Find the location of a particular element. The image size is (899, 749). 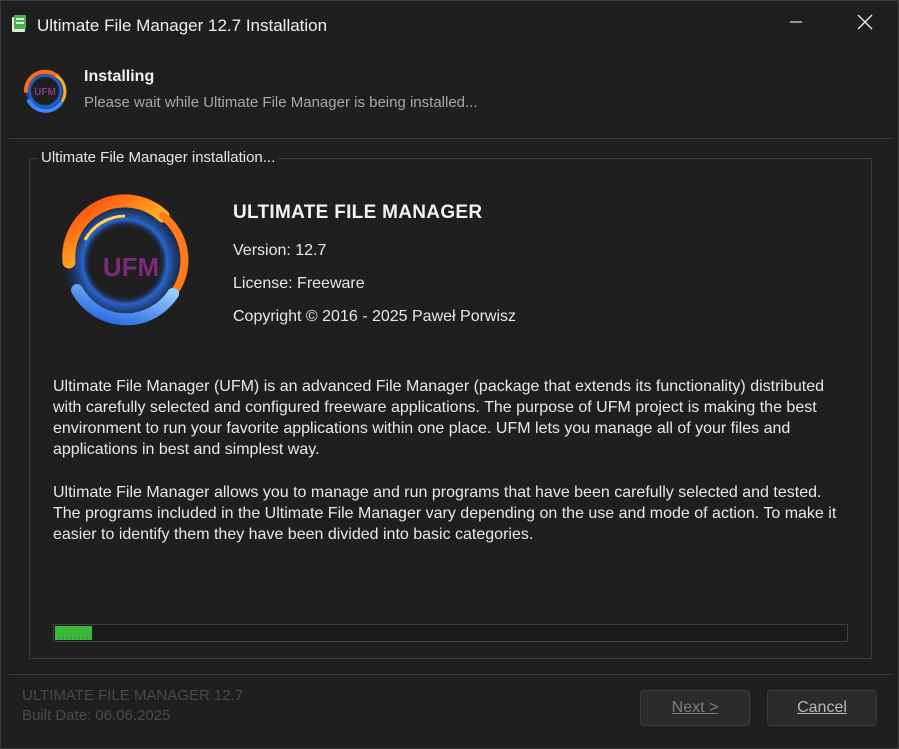

progress-bar-fill is located at coordinates (73, 633).